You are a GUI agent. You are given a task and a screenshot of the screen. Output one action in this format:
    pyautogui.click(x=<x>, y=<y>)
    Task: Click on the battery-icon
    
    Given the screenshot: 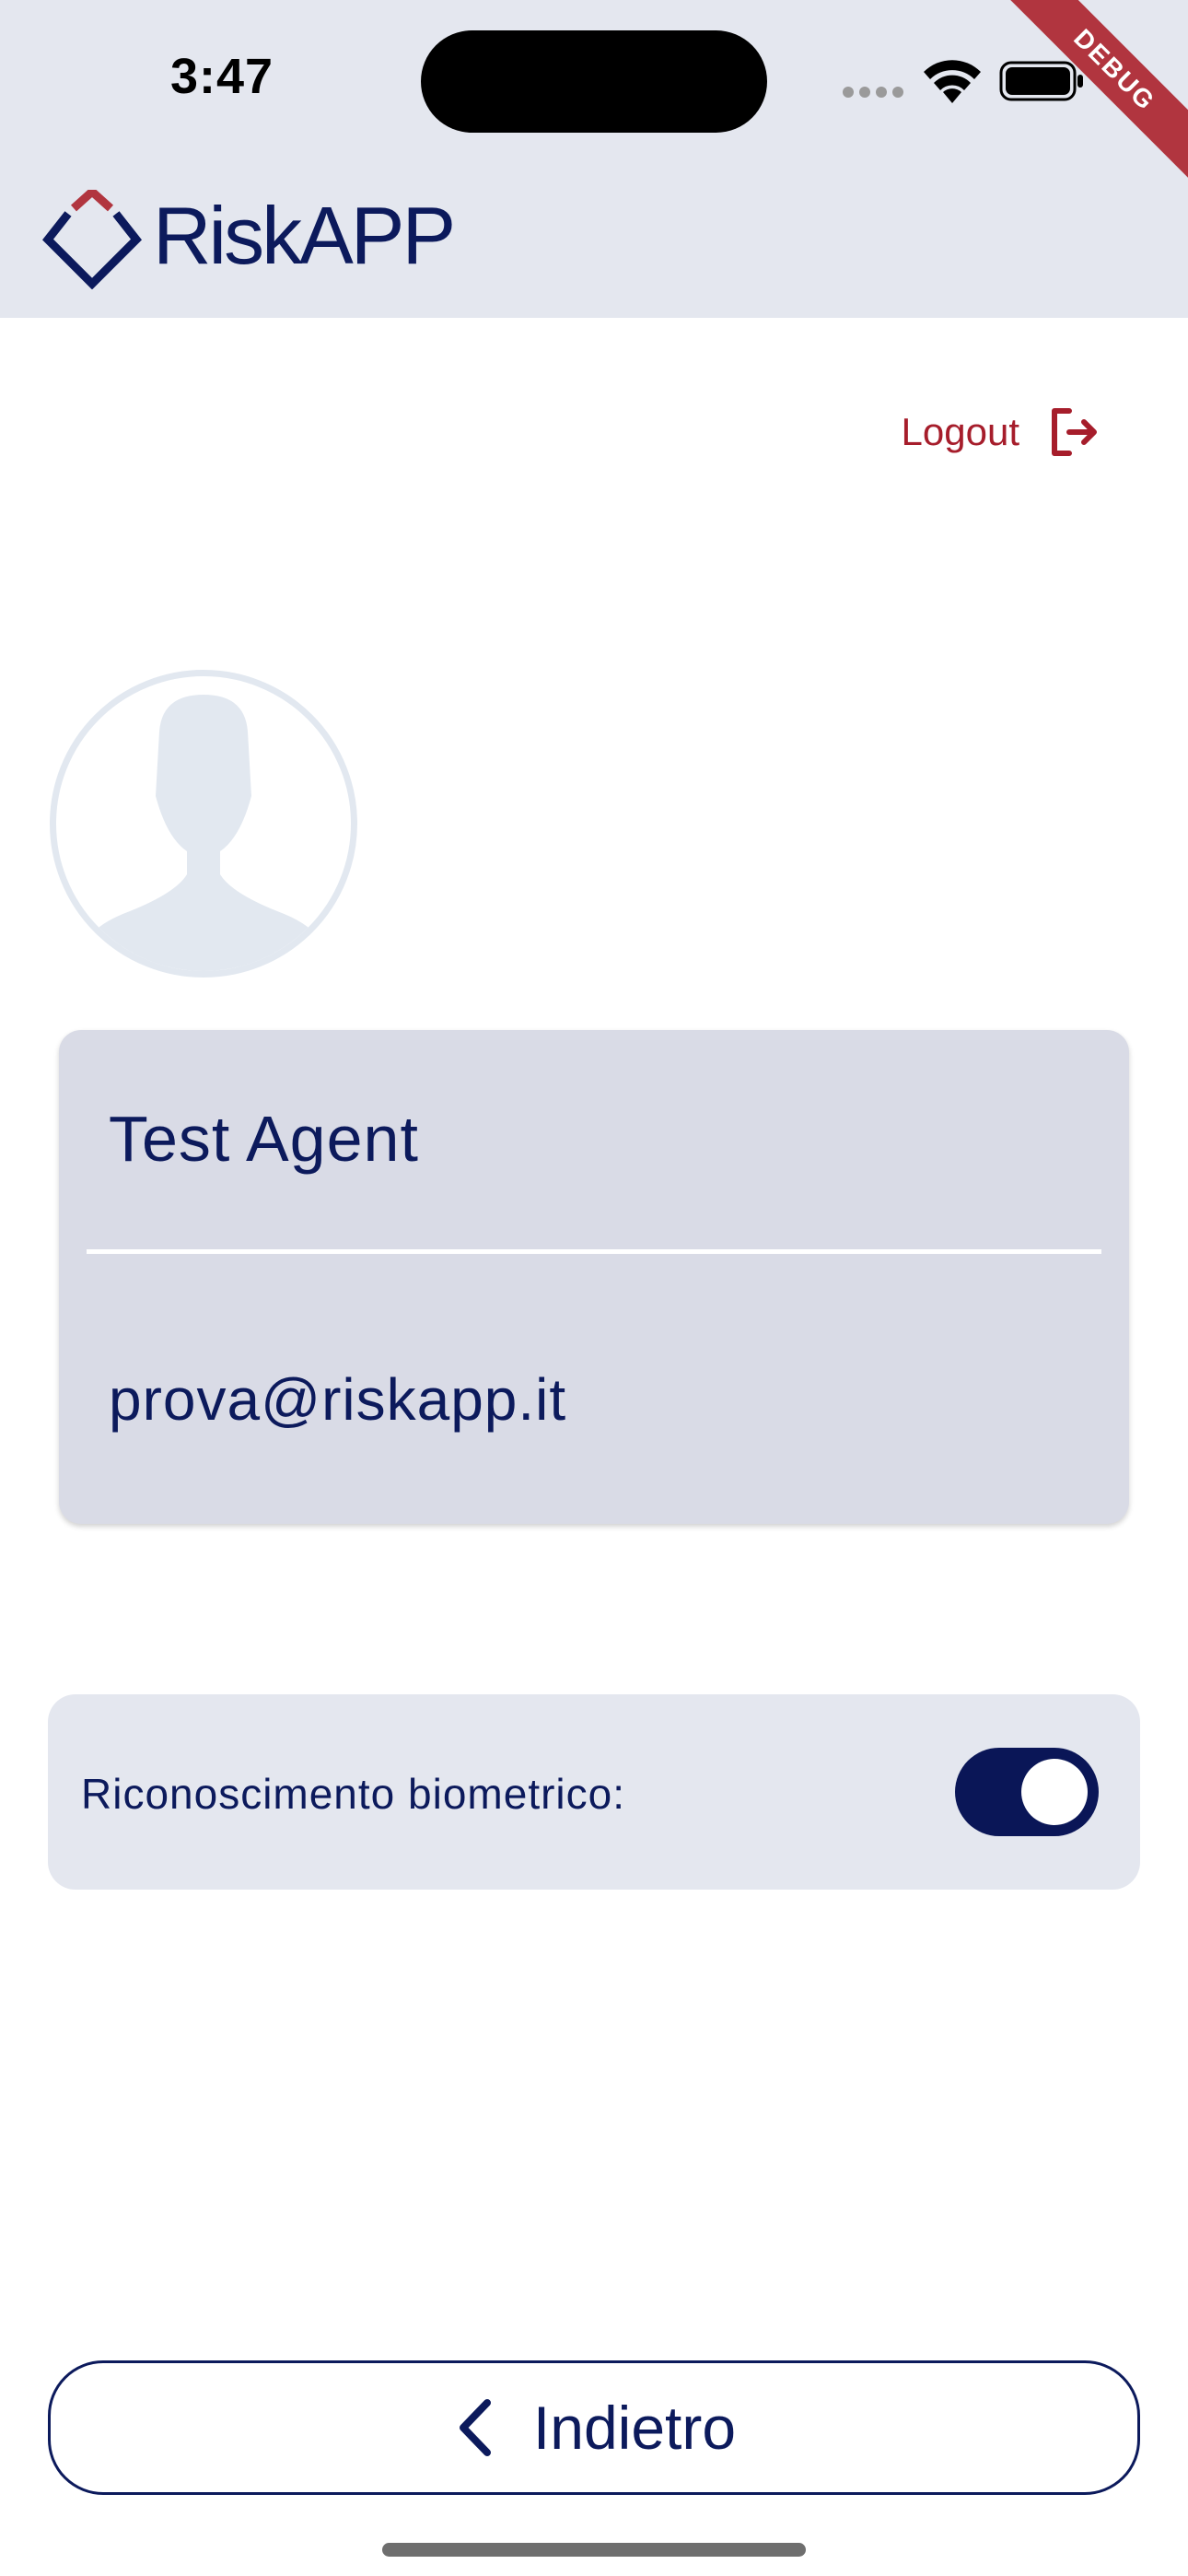 What is the action you would take?
    pyautogui.click(x=1041, y=81)
    